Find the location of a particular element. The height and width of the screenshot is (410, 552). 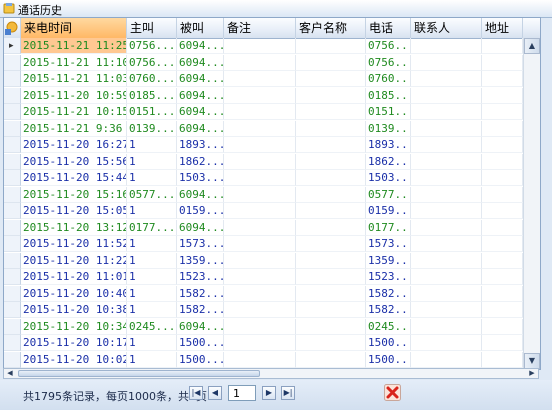

cell-time: 2015-11-20 15:16 is located at coordinates (74, 194).